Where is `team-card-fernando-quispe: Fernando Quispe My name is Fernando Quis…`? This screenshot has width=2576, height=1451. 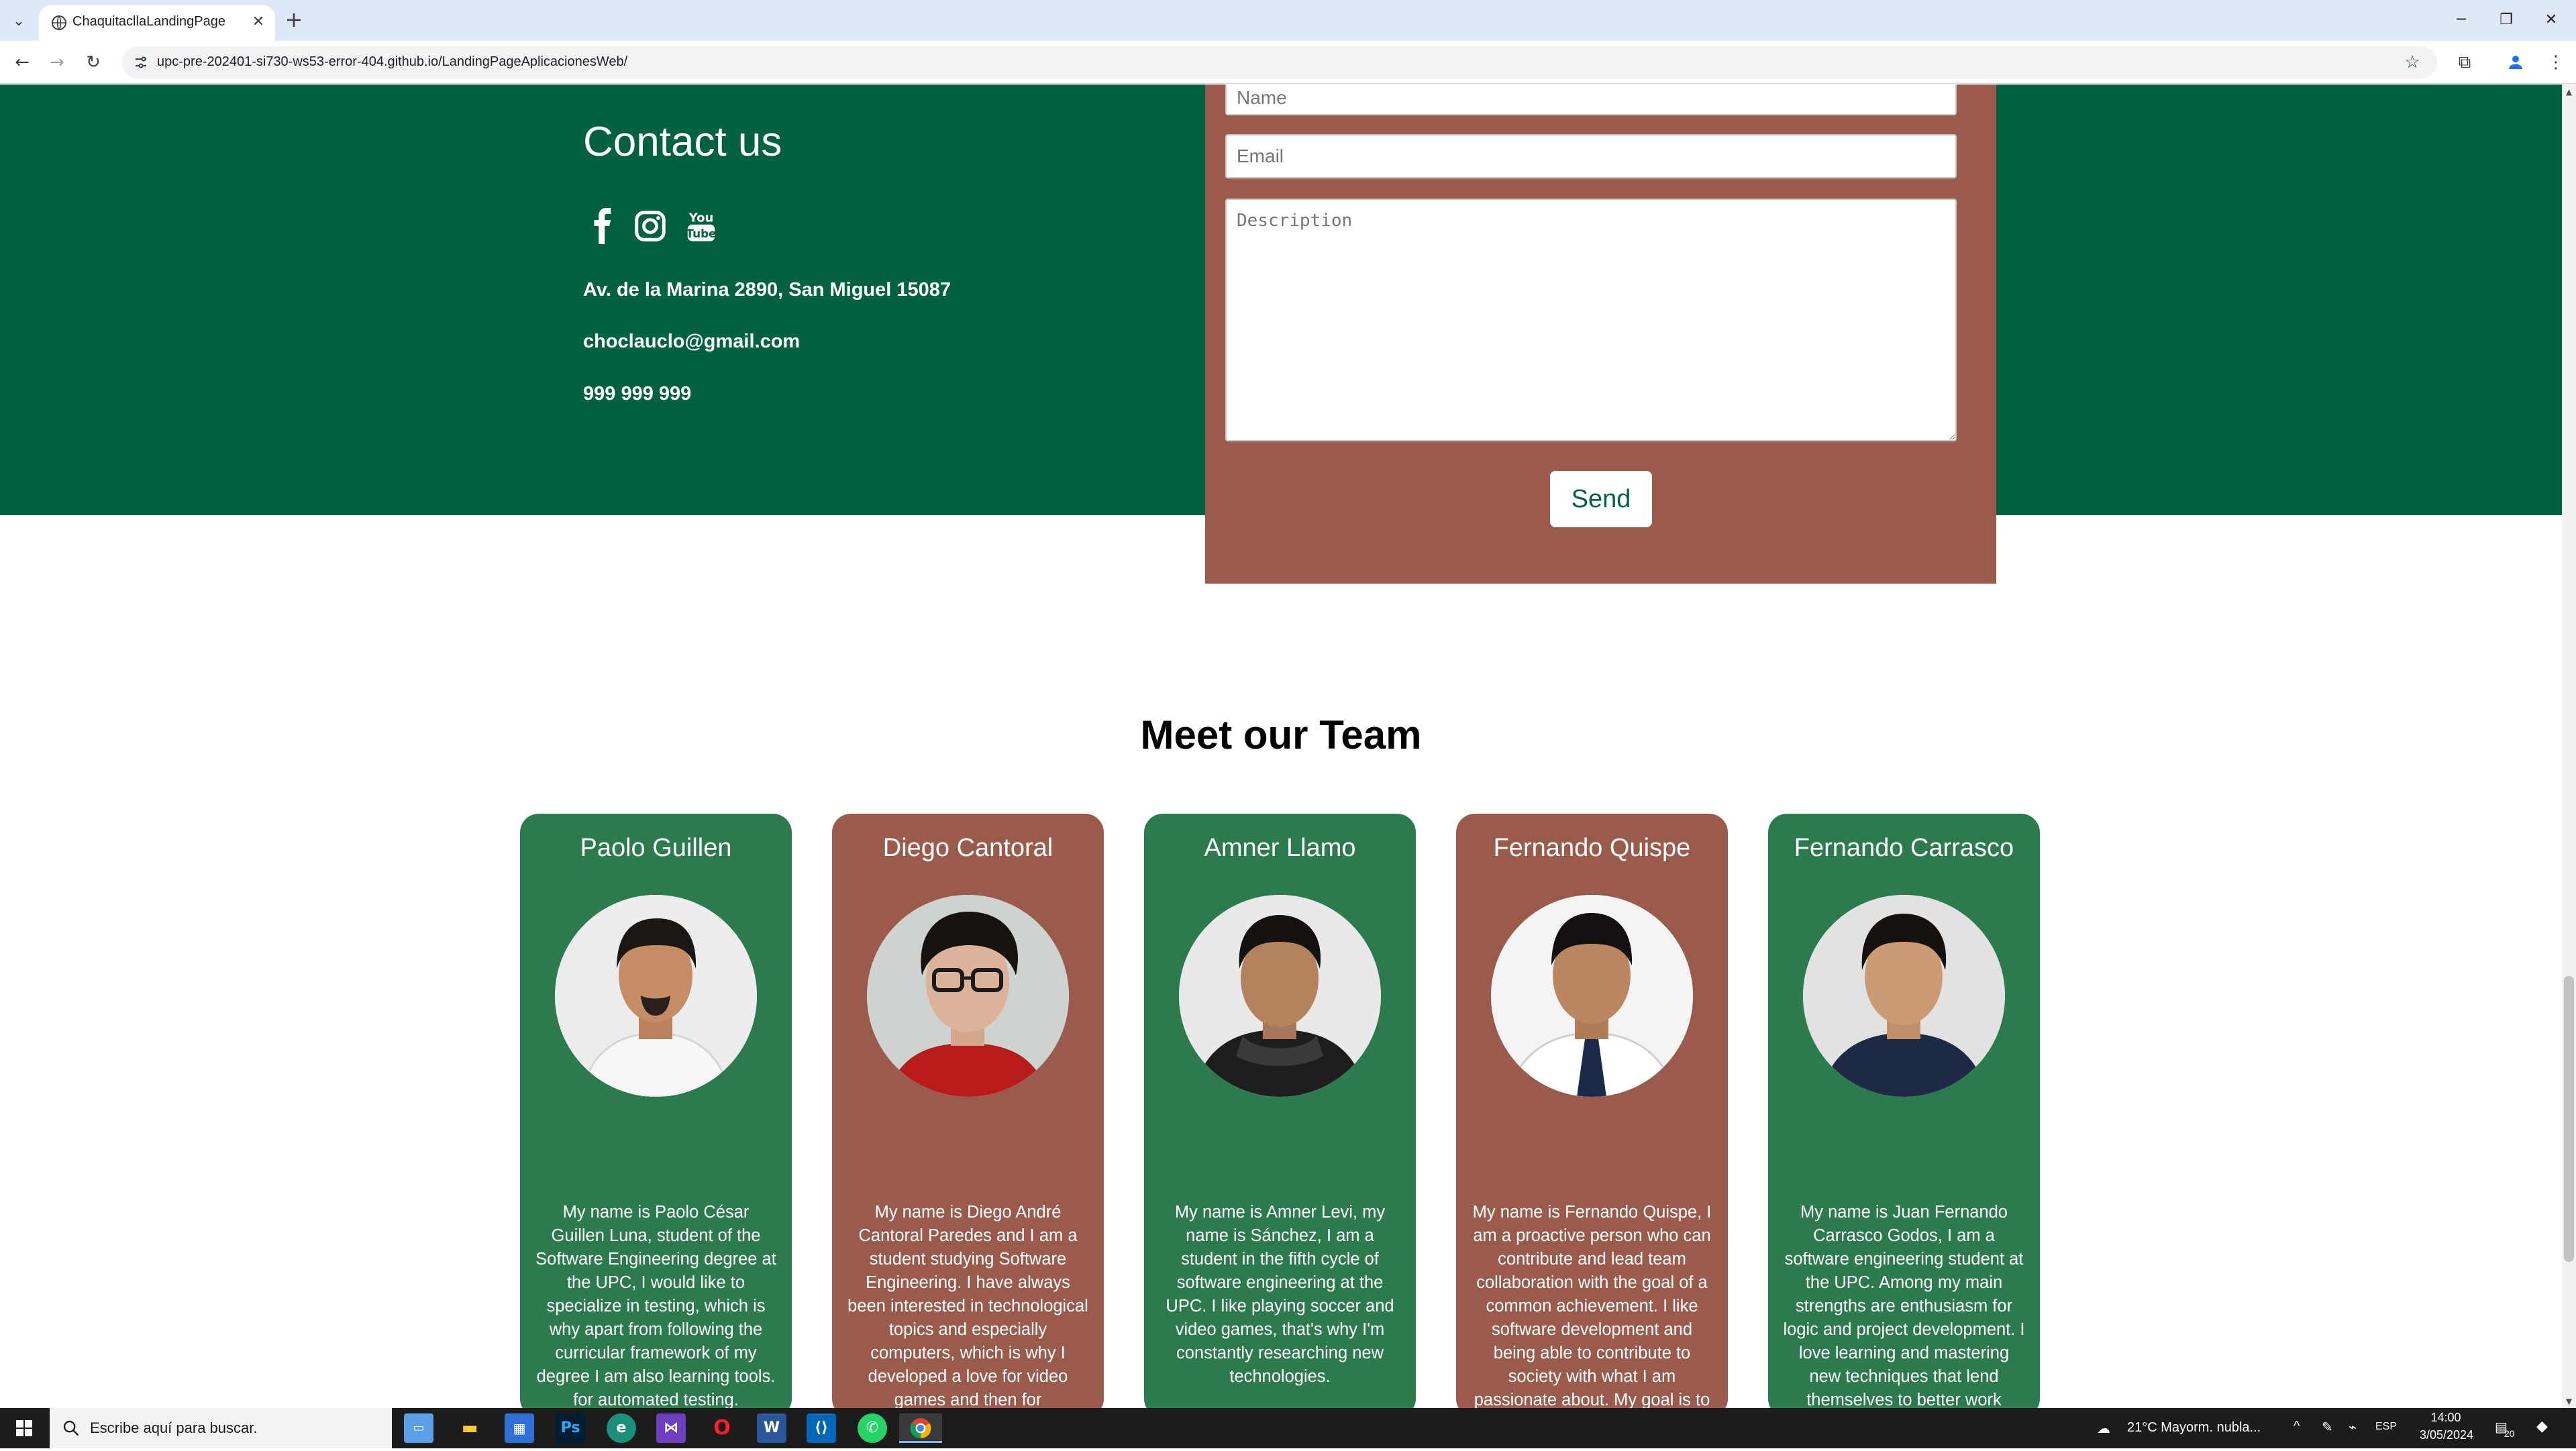
team-card-fernando-quispe: Fernando Quispe My name is Fernando Quis… is located at coordinates (1592, 1111).